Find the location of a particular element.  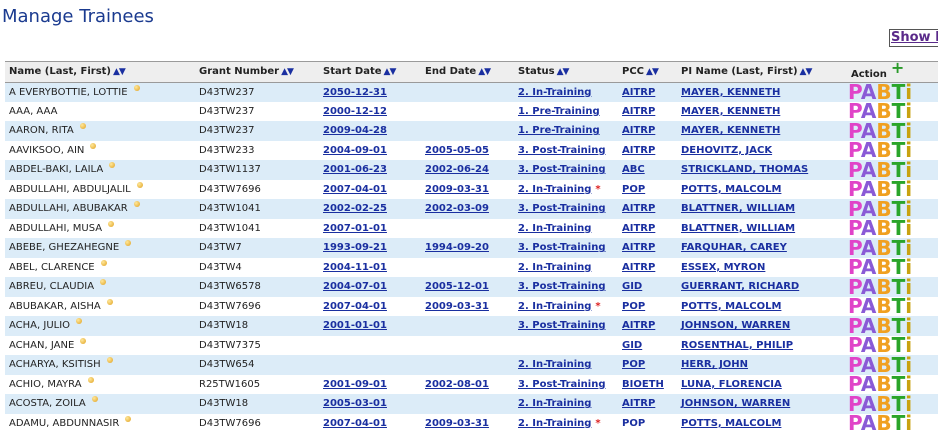

pcc-link: POP is located at coordinates (633, 423).